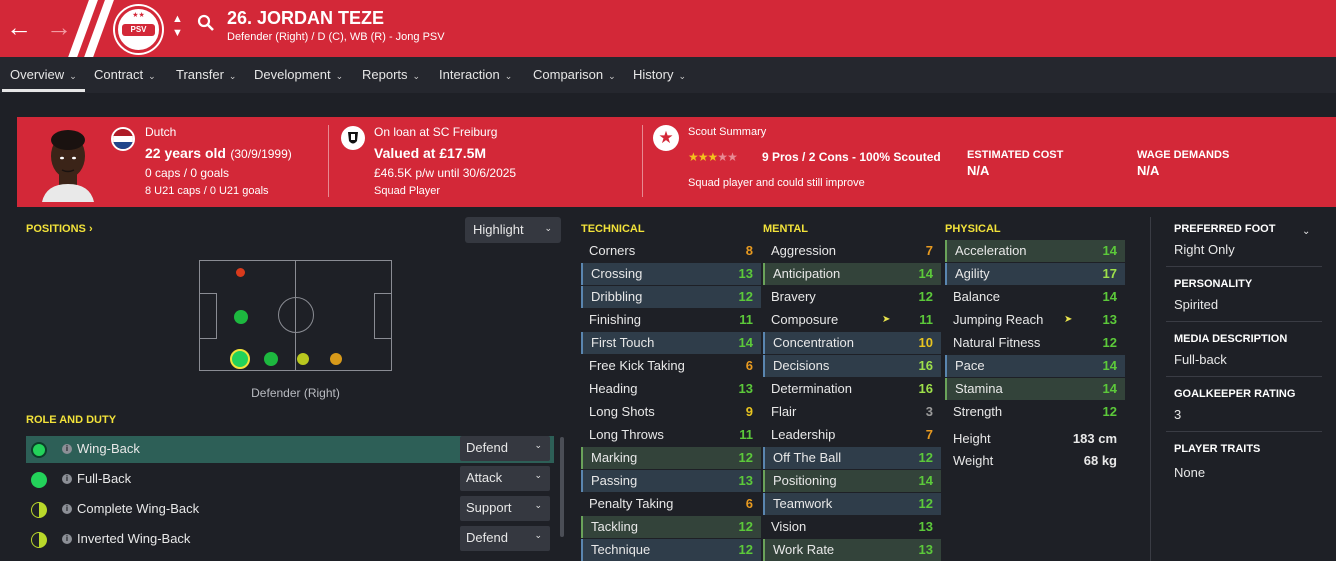  What do you see at coordinates (973, 460) in the screenshot?
I see `weight-label: Weight` at bounding box center [973, 460].